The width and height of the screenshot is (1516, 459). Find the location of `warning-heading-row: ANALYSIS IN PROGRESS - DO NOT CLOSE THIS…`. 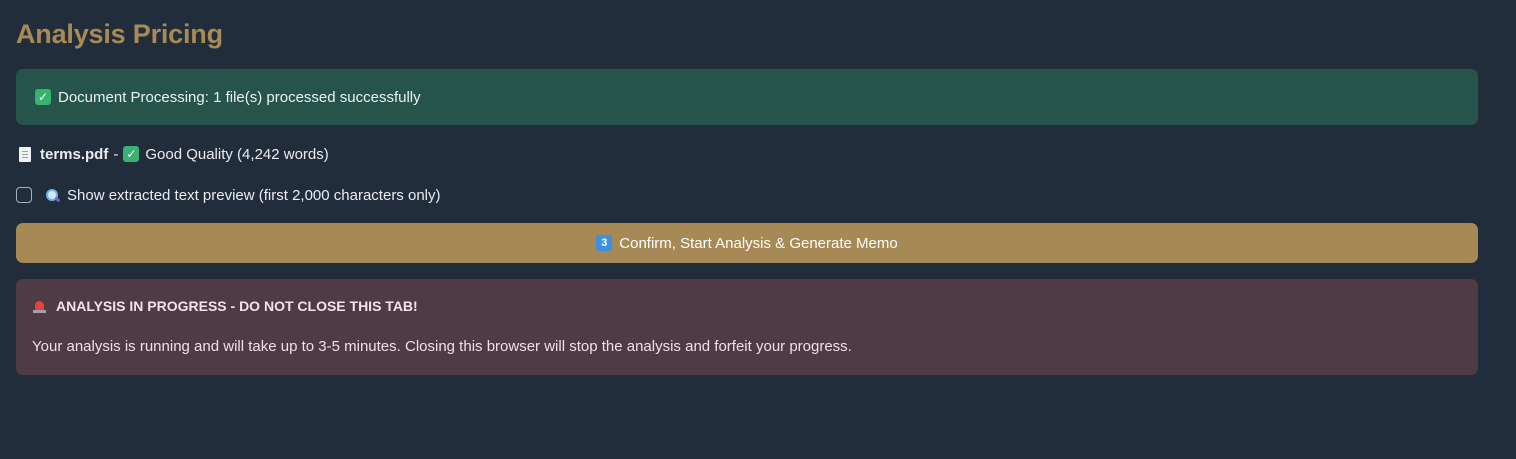

warning-heading-row: ANALYSIS IN PROGRESS - DO NOT CLOSE THIS… is located at coordinates (747, 306).